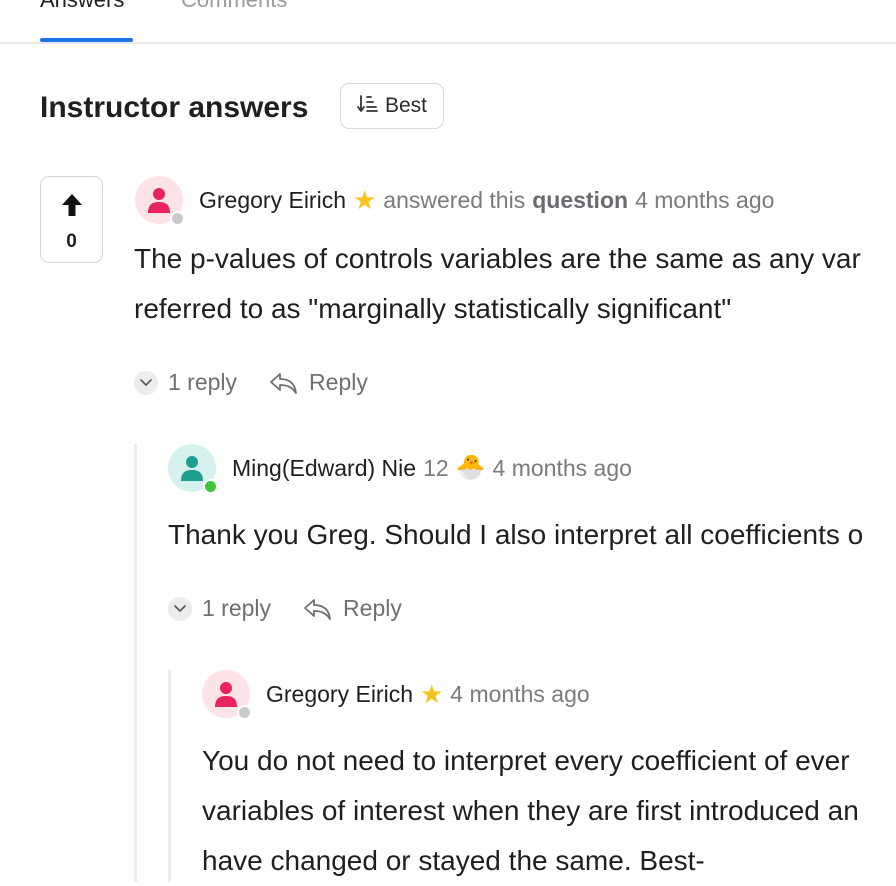 This screenshot has width=896, height=886. I want to click on reply-meta: Ming(Edward) Nie 12 🐣 4 months ago, so click(432, 468).